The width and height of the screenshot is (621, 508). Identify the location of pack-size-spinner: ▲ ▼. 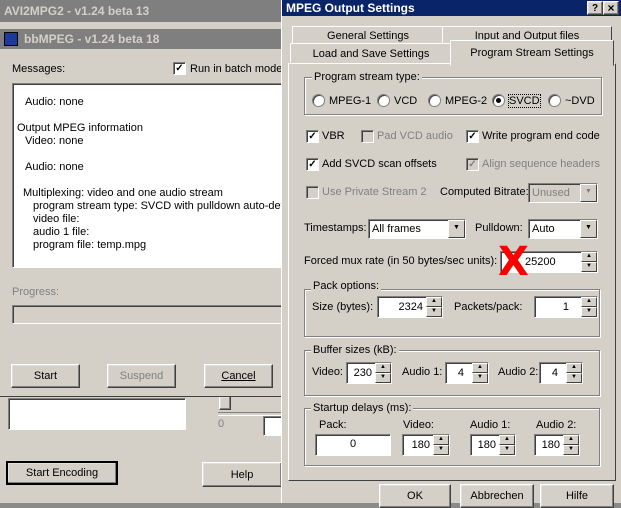
(434, 307).